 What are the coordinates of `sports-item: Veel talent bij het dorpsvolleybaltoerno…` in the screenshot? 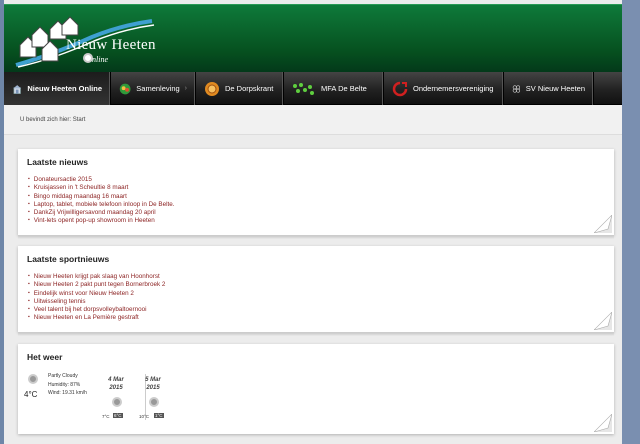 It's located at (321, 310).